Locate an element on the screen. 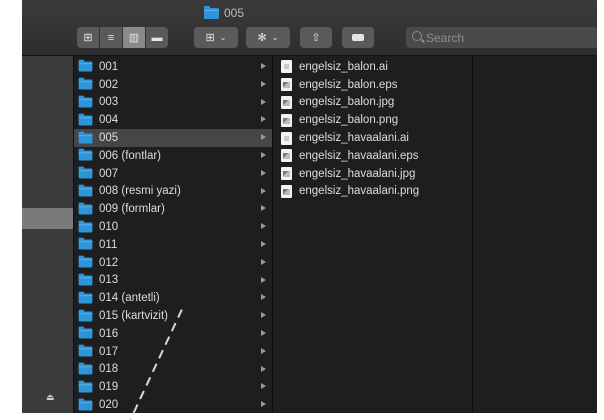 This screenshot has height=420, width=604. column-view-button: ▥ is located at coordinates (134, 37).